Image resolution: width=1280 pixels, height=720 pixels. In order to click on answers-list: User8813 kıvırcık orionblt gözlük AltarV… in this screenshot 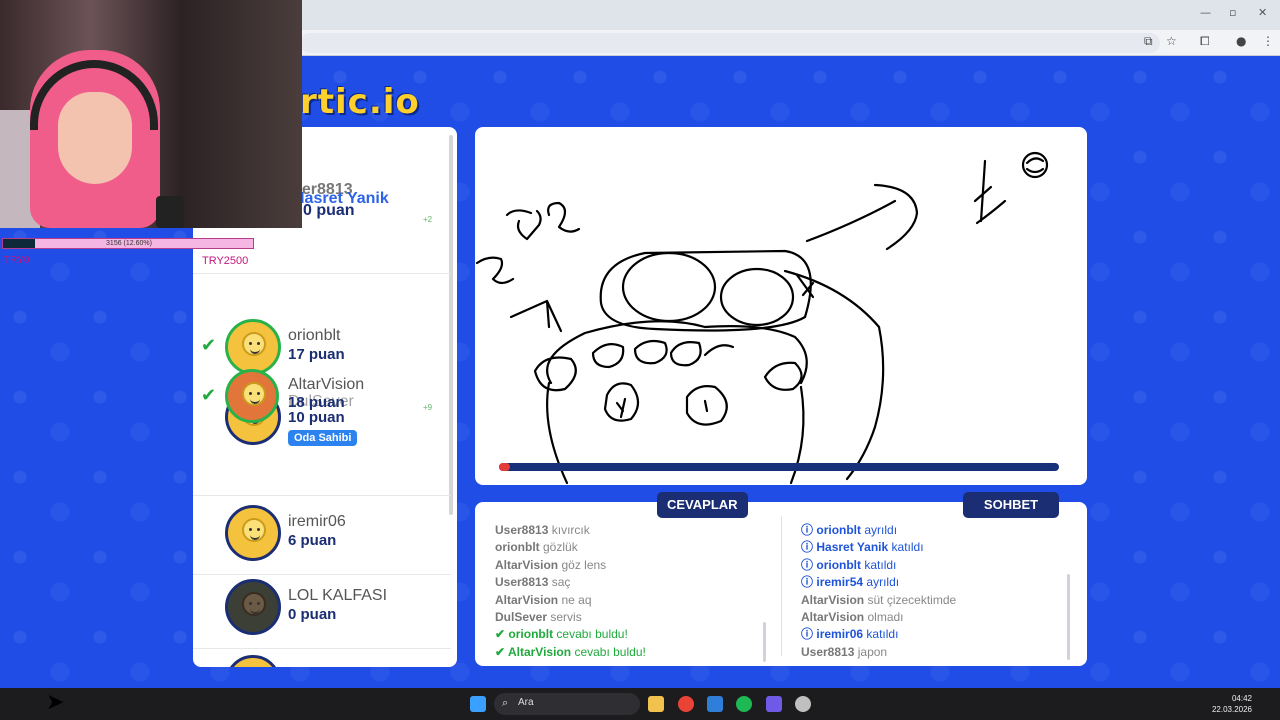, I will do `click(570, 591)`.